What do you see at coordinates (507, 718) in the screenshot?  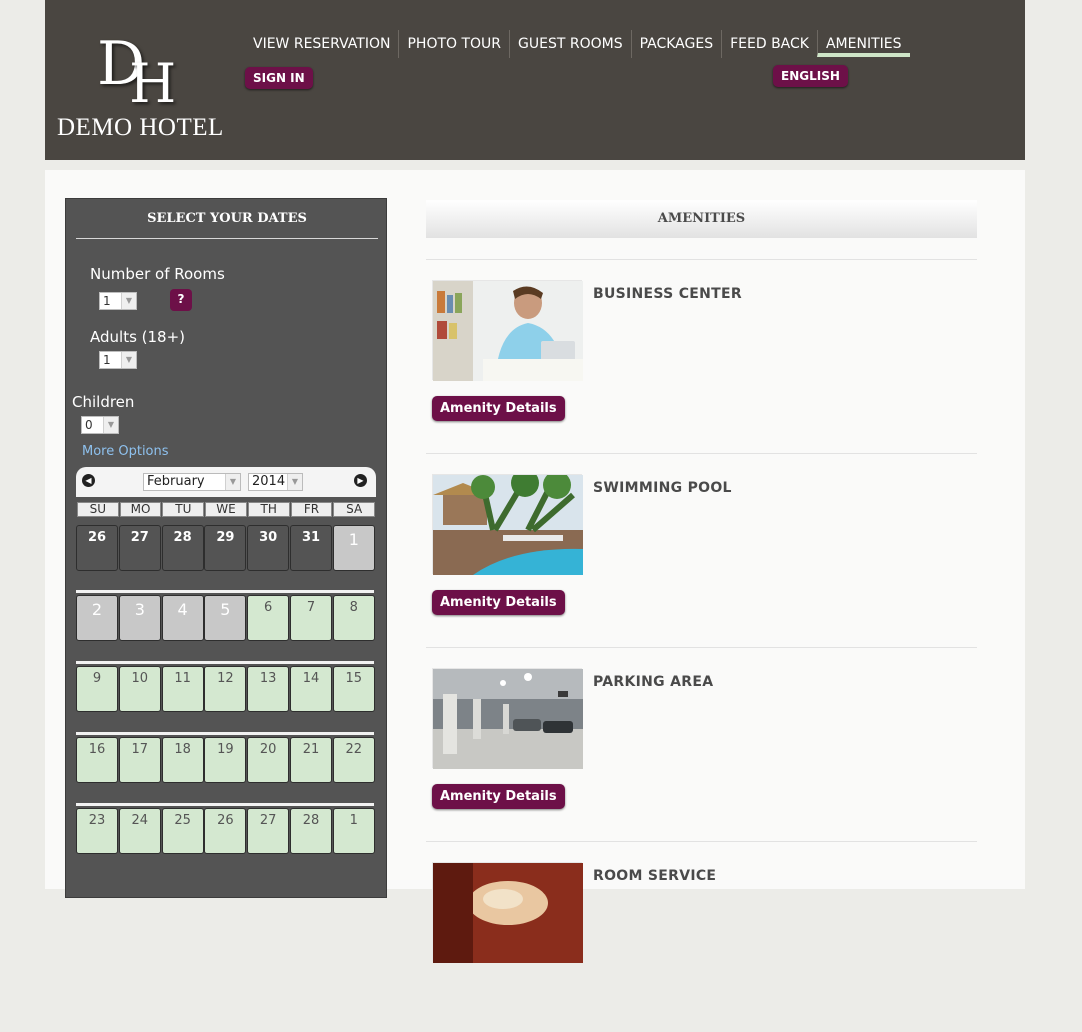 I see `parking-area-photo` at bounding box center [507, 718].